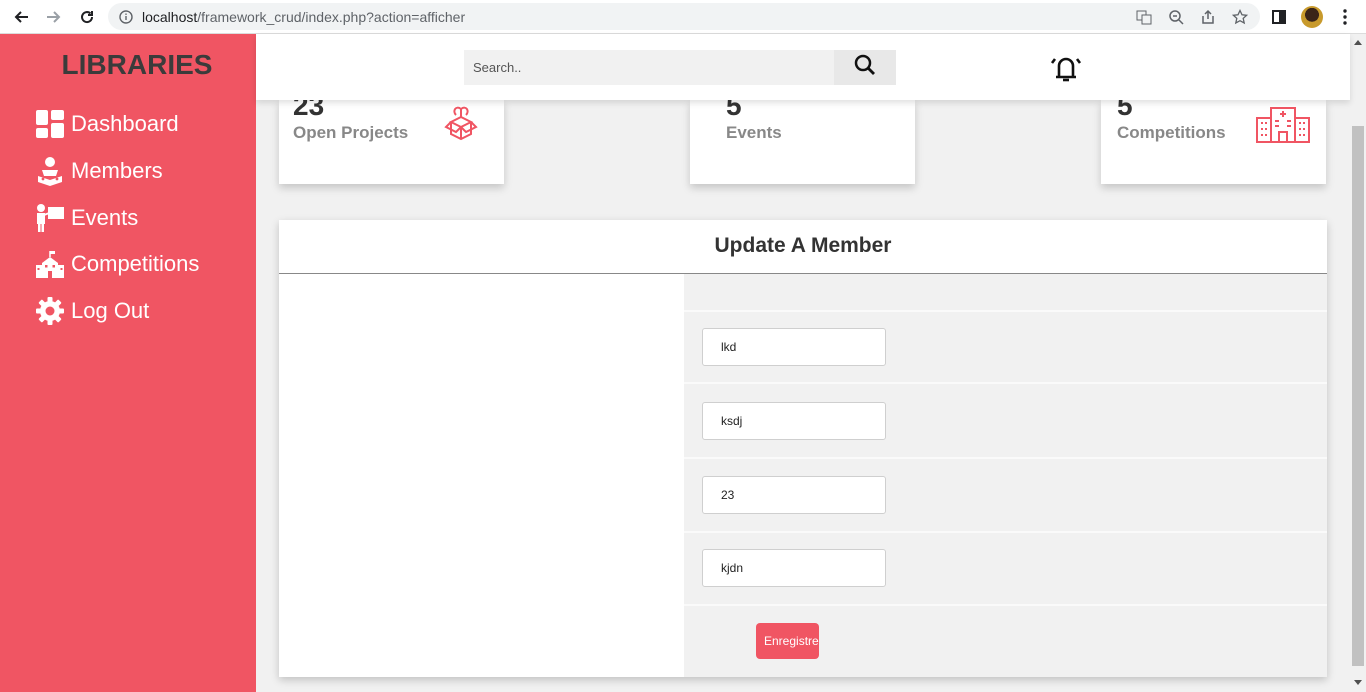 Image resolution: width=1366 pixels, height=692 pixels. I want to click on search-icon, so click(865, 67).